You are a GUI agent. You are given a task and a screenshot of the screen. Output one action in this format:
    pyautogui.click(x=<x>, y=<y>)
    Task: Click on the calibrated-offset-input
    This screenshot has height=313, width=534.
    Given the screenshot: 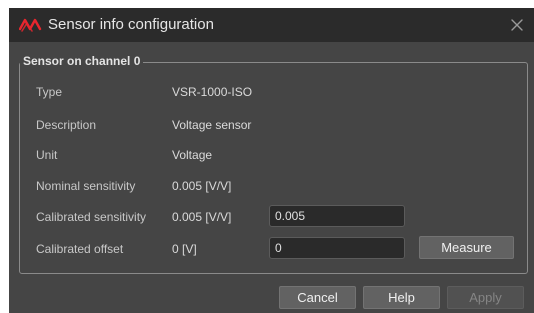 What is the action you would take?
    pyautogui.click(x=337, y=248)
    